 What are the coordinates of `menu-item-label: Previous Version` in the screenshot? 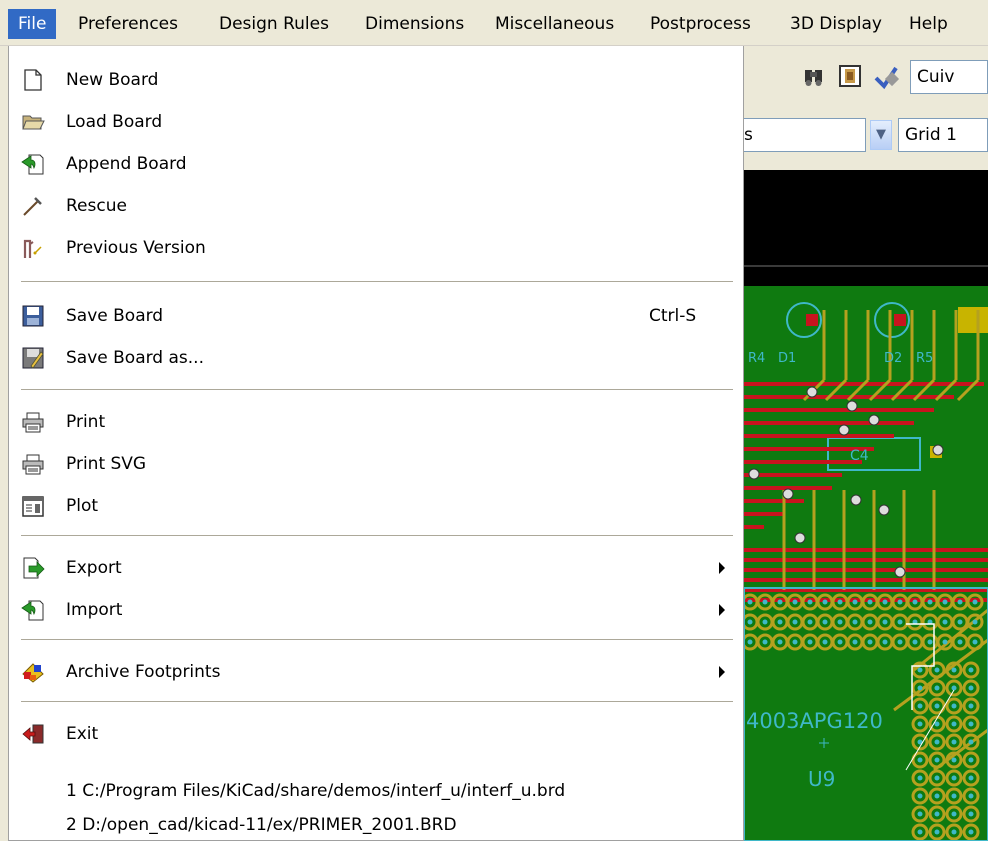 It's located at (136, 248).